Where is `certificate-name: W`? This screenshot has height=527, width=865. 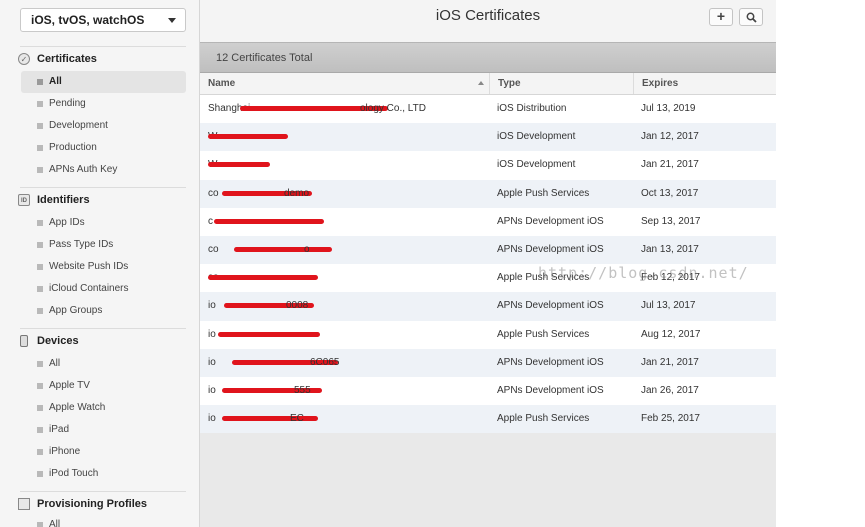
certificate-name: W is located at coordinates (348, 137).